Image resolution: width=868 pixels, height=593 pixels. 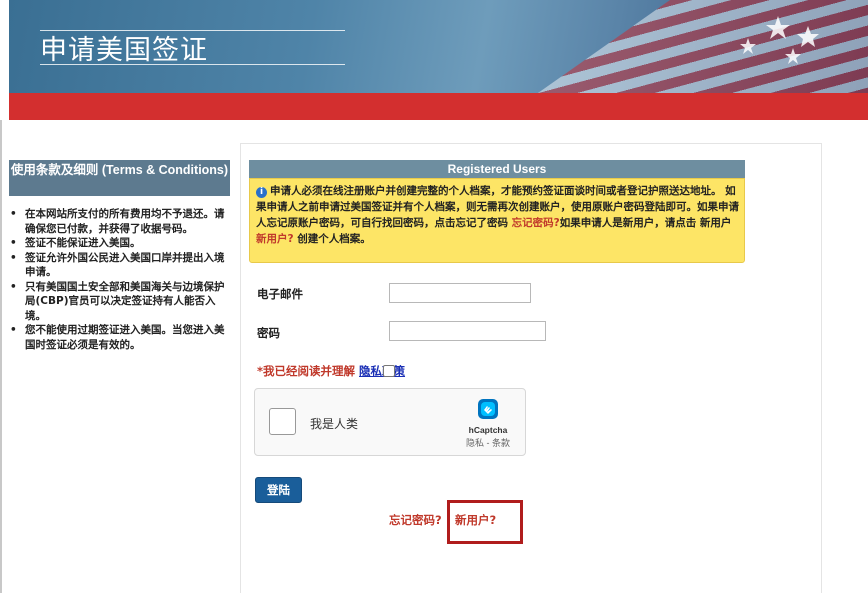 I want to click on star-icon, so click(x=779, y=40).